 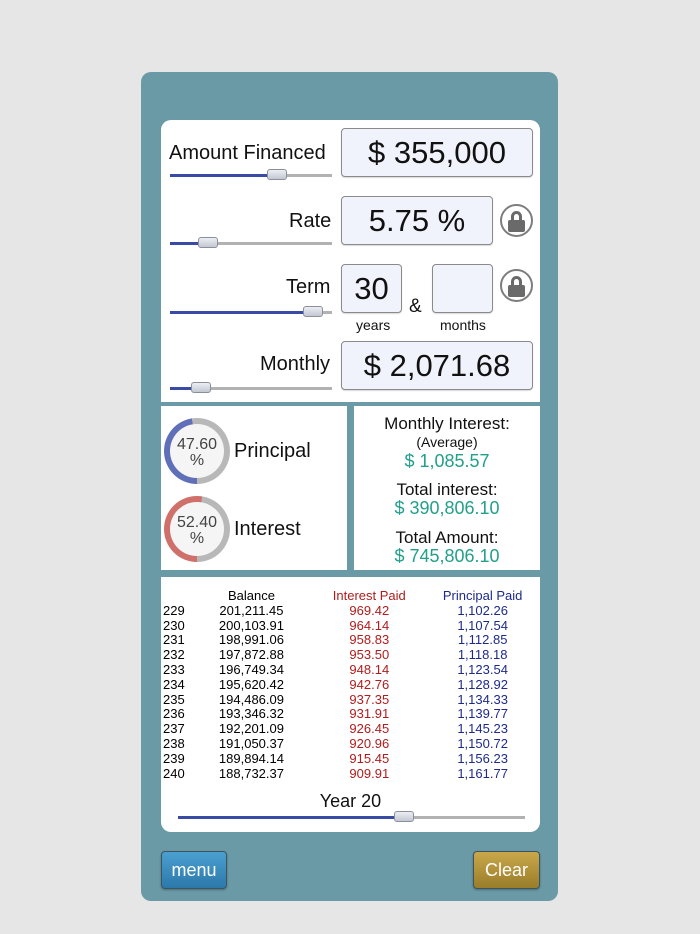 I want to click on payment-number-cell: 231, so click(x=174, y=640).